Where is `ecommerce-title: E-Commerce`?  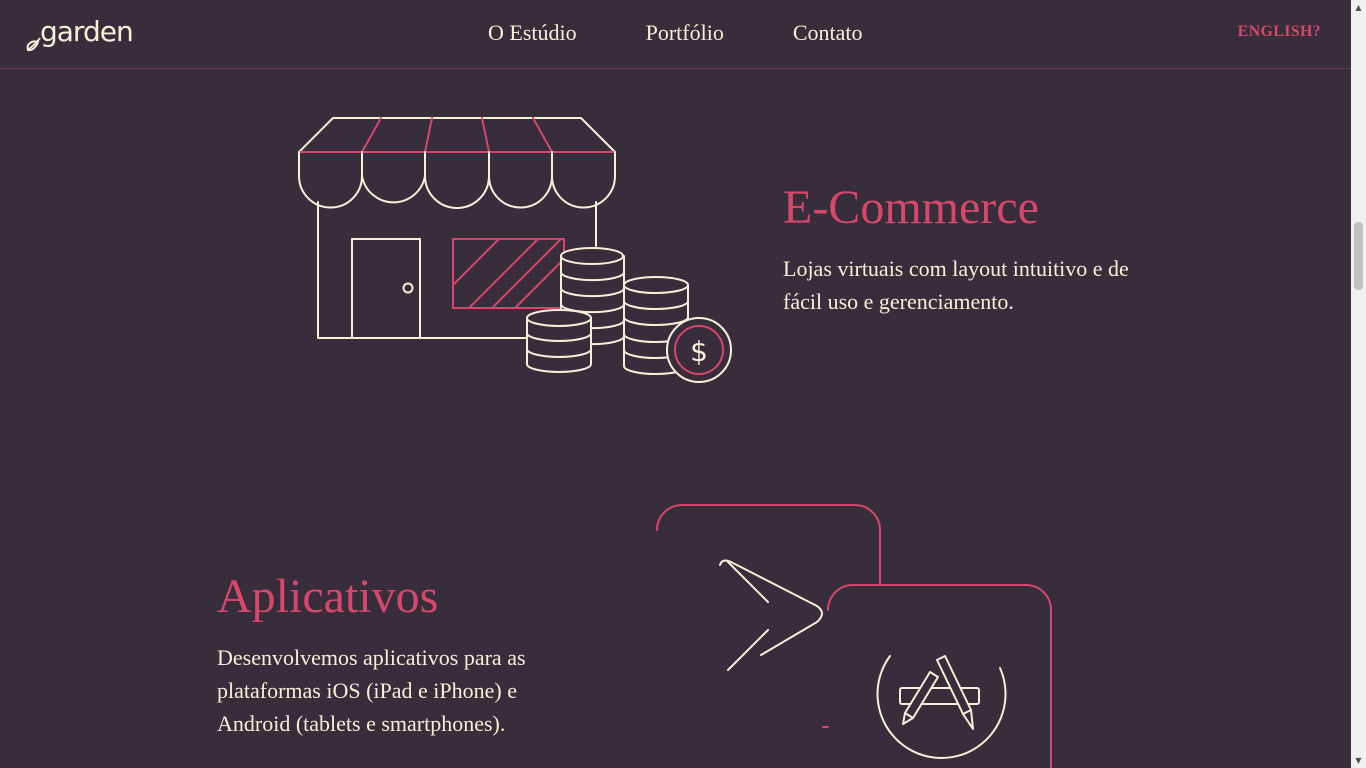 ecommerce-title: E-Commerce is located at coordinates (911, 207).